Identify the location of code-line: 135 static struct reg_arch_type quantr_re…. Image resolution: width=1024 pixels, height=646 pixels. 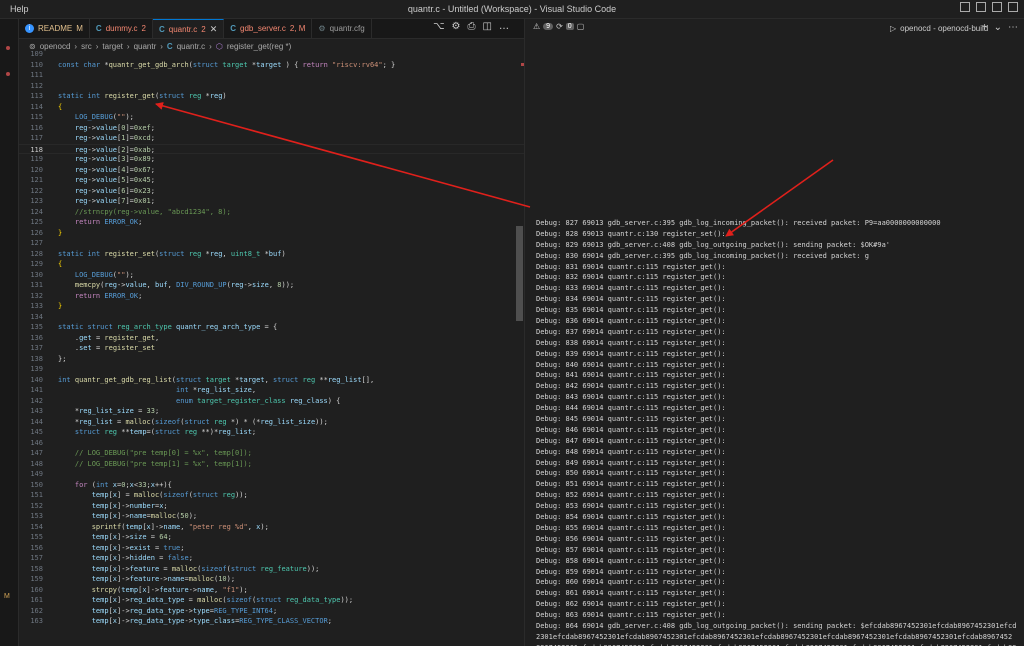
(271, 327).